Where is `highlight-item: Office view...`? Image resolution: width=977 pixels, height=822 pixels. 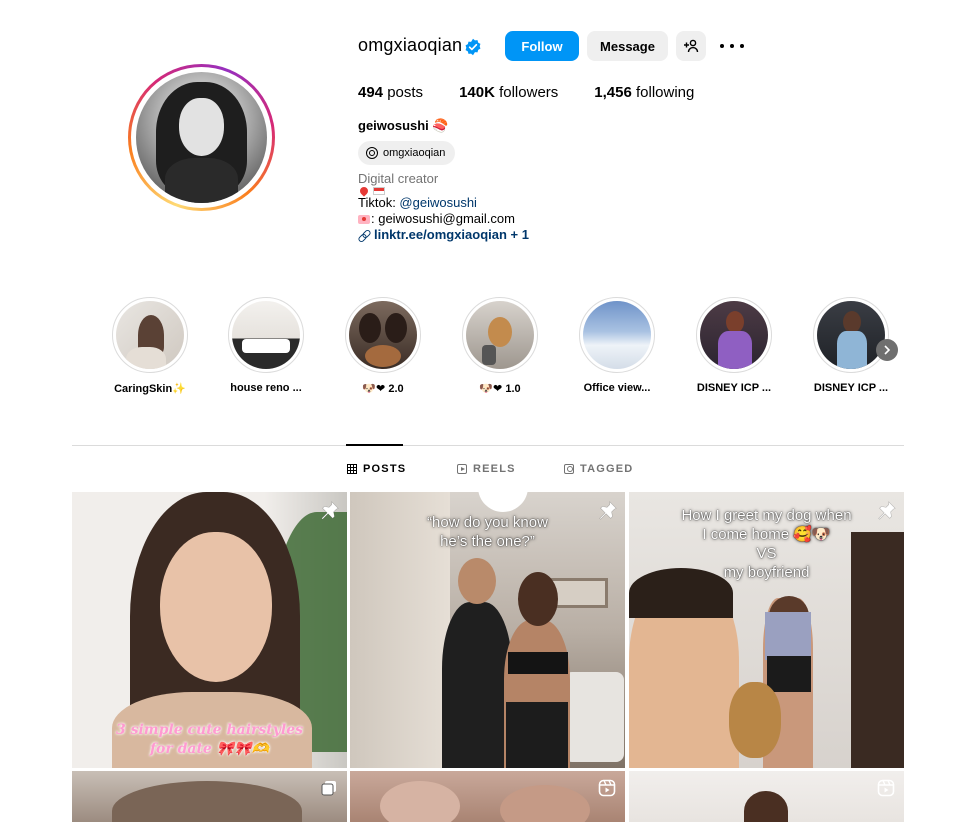
highlight-item: Office view... is located at coordinates (617, 345).